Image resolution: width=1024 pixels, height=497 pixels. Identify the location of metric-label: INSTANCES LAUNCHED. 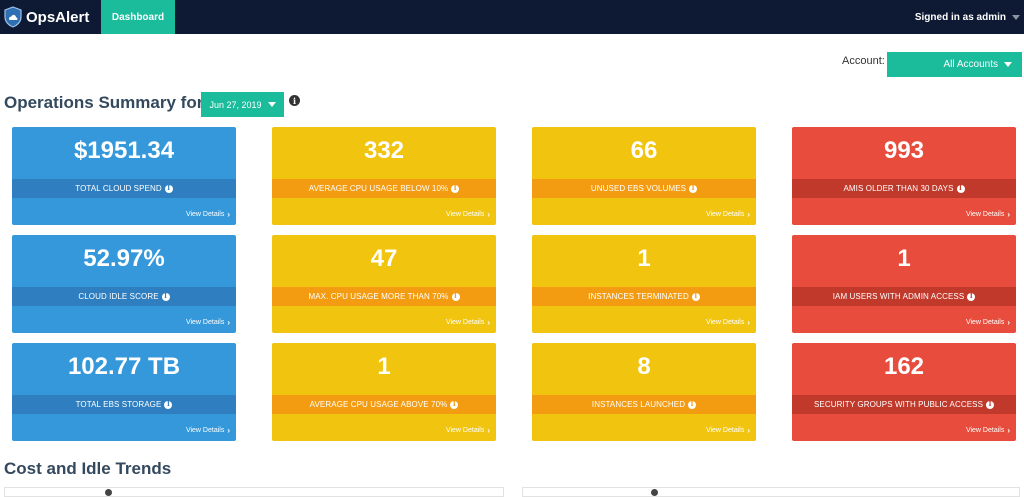
(638, 404).